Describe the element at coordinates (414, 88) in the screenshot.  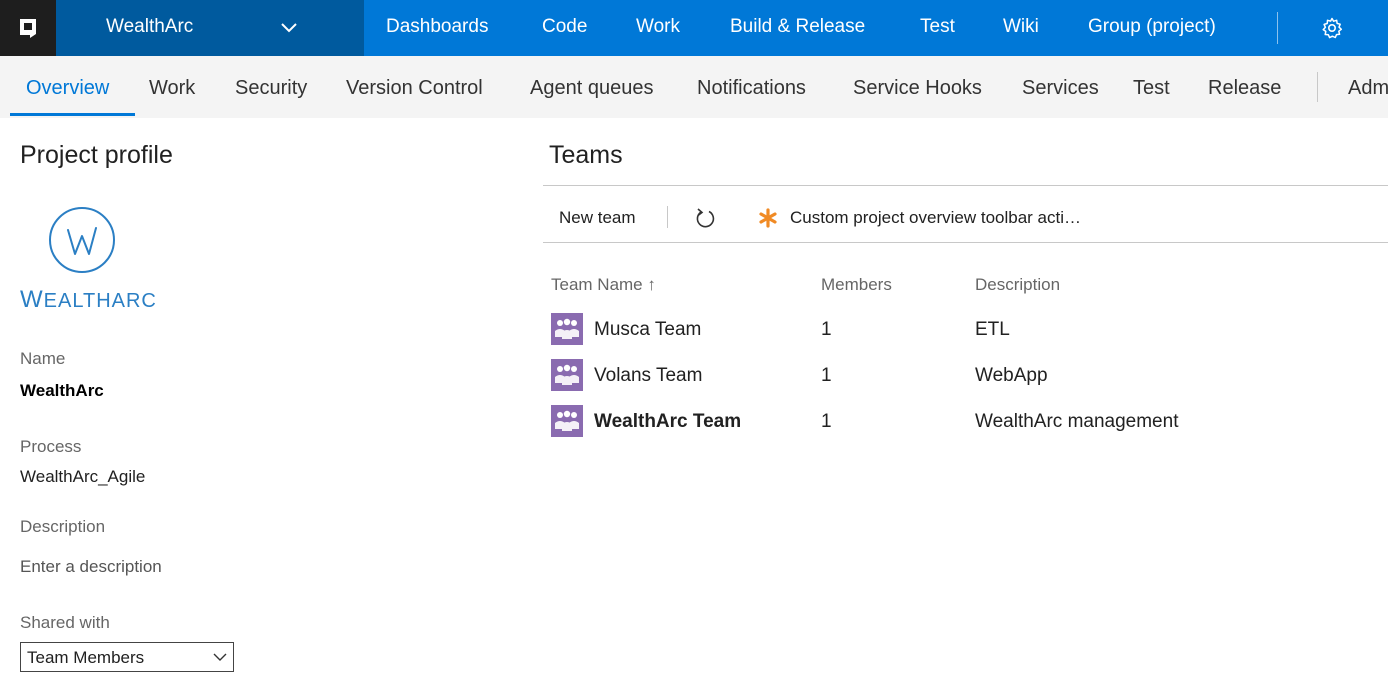
I see `tab-version-control: Version Control` at that location.